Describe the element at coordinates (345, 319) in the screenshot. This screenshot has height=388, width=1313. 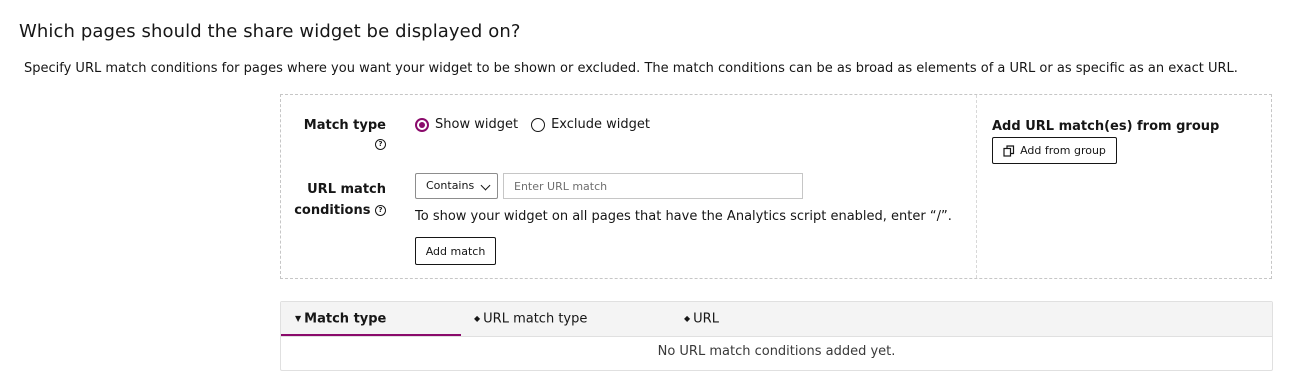
I see `column-header-label: Match type` at that location.